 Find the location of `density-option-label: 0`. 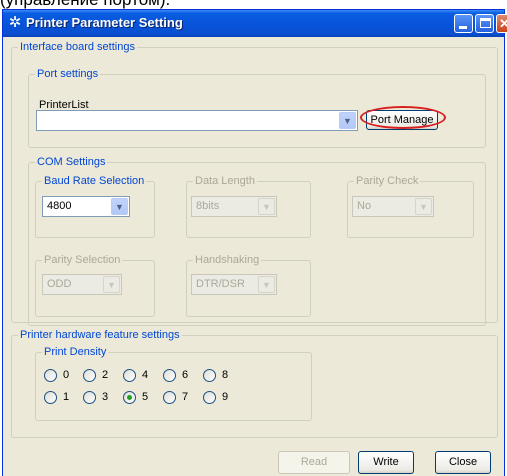

density-option-label: 0 is located at coordinates (66, 375).